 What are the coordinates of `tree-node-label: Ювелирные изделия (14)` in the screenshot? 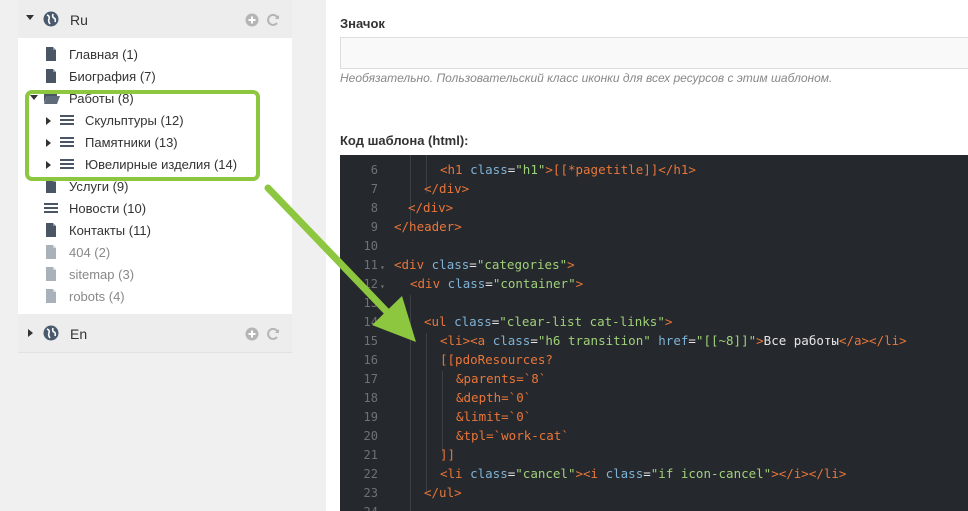 It's located at (161, 164).